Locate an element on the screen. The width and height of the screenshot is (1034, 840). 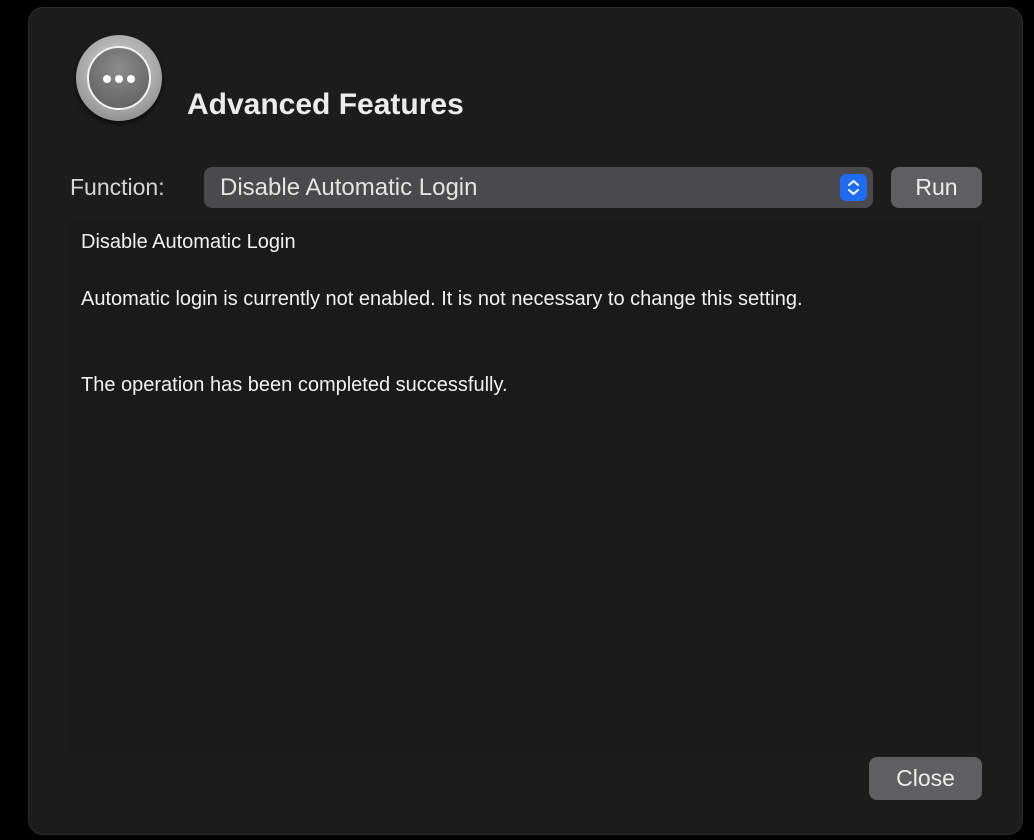
close-button: Close is located at coordinates (925, 778).